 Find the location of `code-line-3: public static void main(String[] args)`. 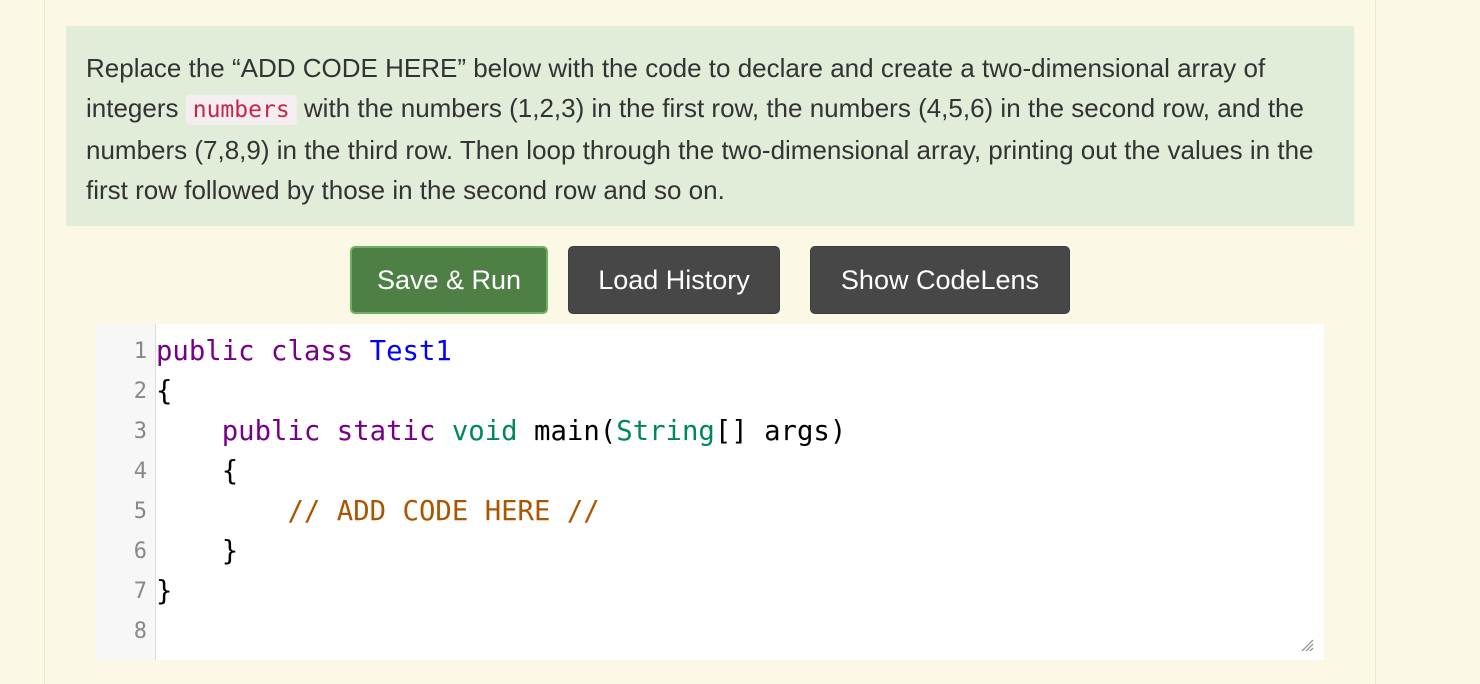

code-line-3: public static void main(String[] args) is located at coordinates (501, 432).